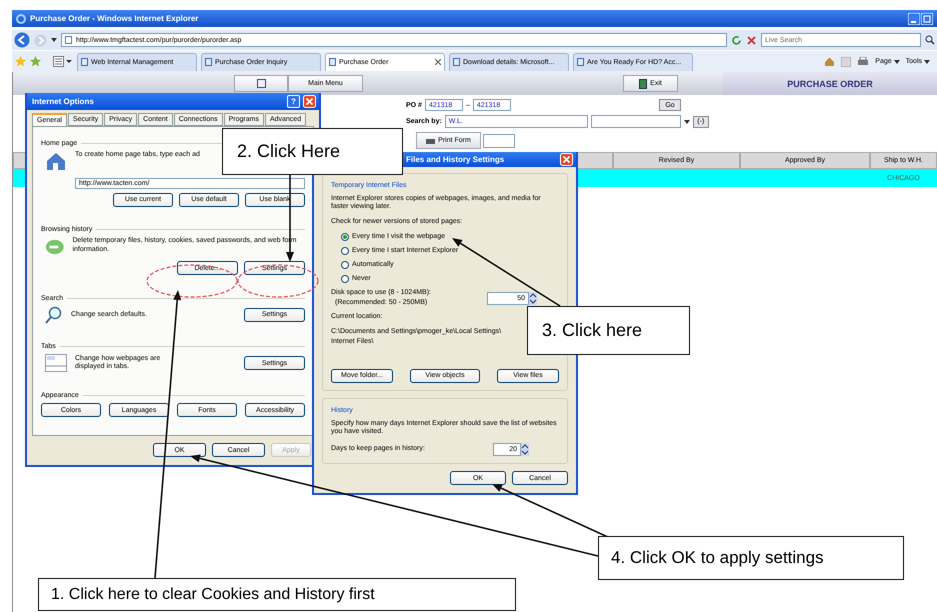 This screenshot has width=937, height=612. I want to click on house-icon, so click(56, 161).